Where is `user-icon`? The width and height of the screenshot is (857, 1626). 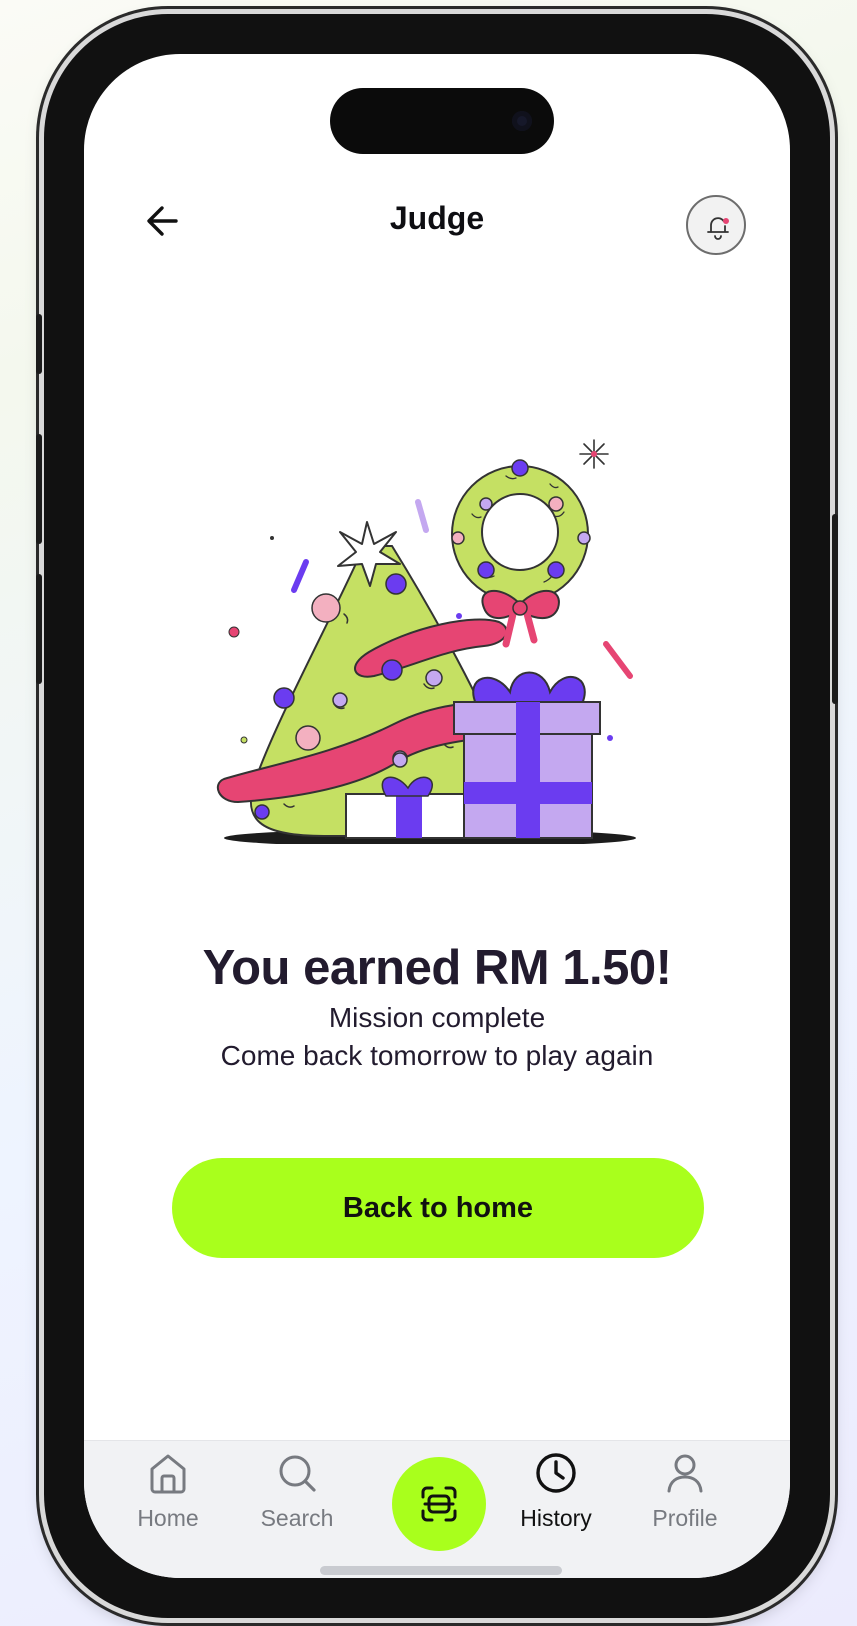
user-icon is located at coordinates (685, 1473).